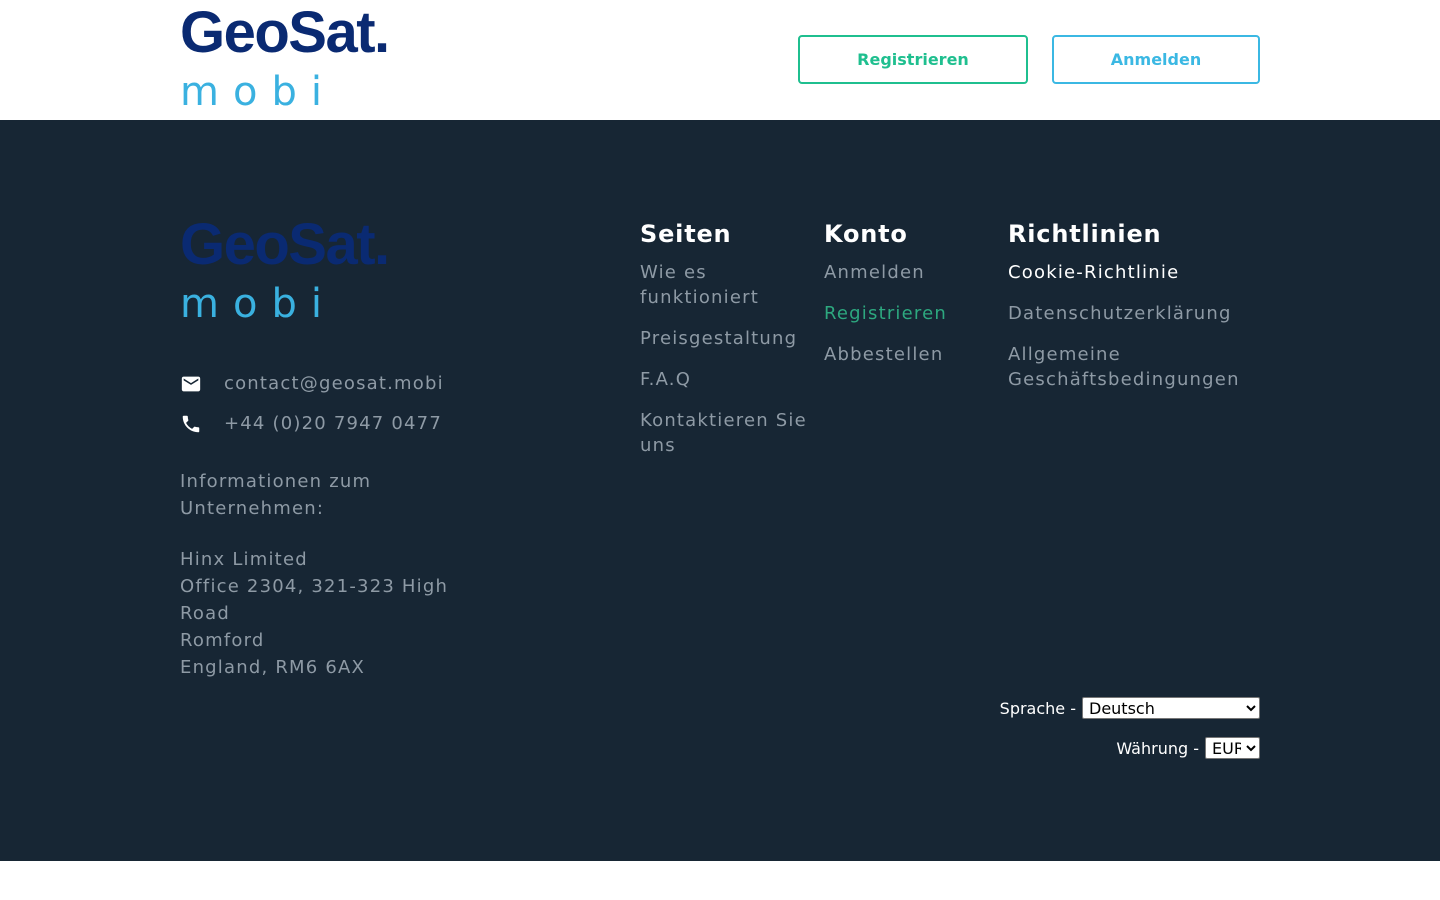 The width and height of the screenshot is (1440, 900). I want to click on footer-link-unsubscribe: Abbestellen, so click(909, 354).